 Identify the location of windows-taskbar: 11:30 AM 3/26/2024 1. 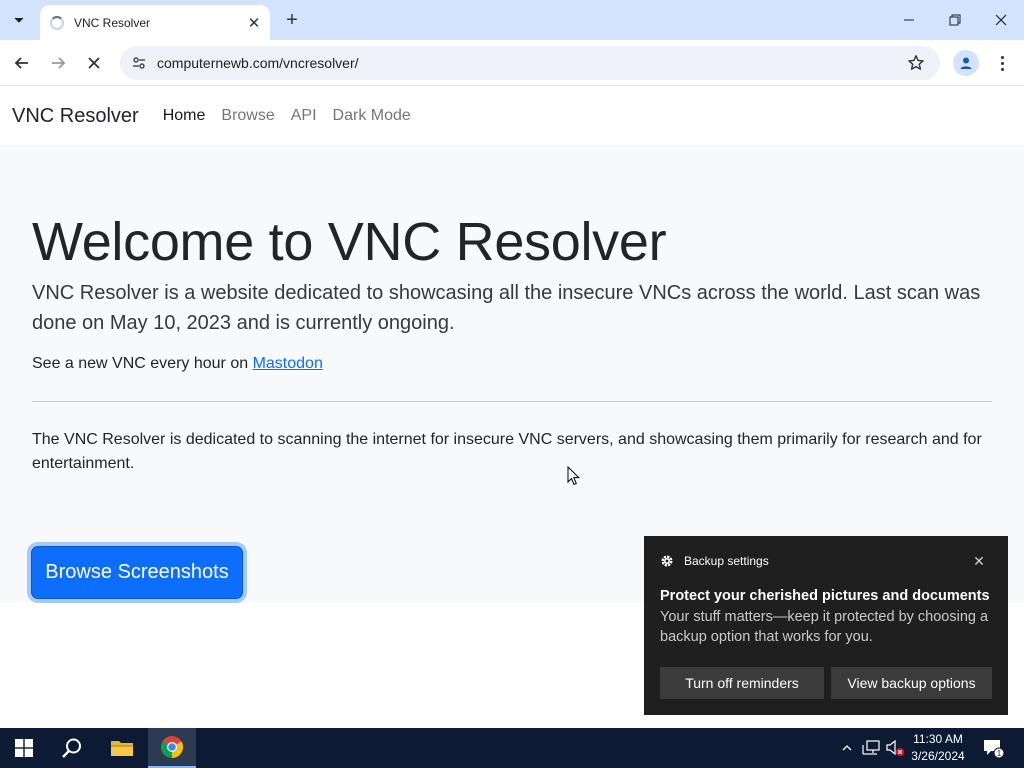
(512, 748).